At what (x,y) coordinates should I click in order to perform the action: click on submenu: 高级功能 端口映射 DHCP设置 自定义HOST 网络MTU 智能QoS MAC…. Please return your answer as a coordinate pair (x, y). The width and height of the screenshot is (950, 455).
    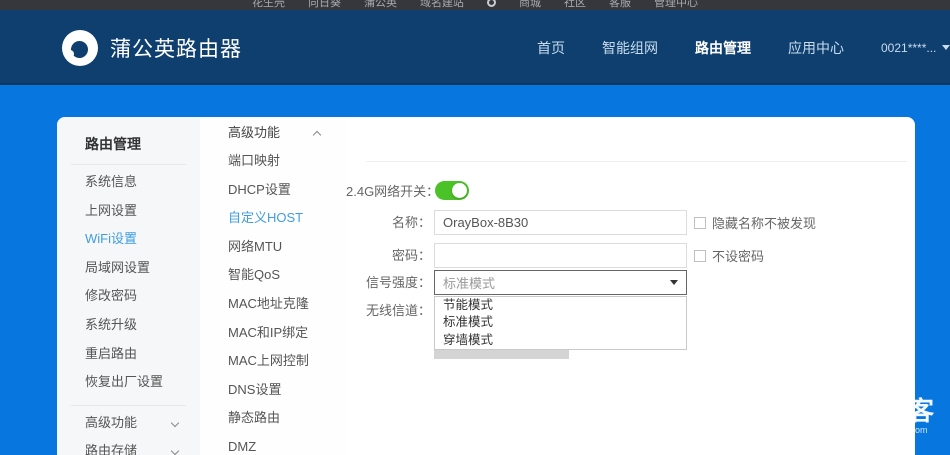
    Looking at the image, I should click on (273, 286).